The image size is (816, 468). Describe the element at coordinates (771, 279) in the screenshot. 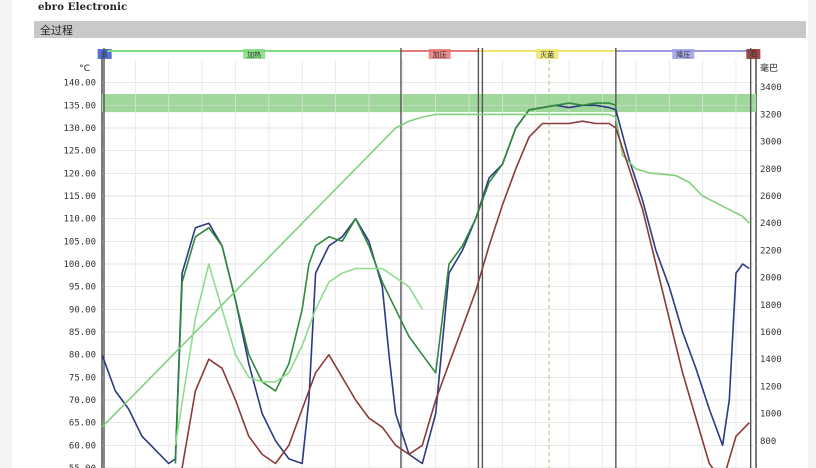

I see `right-tick-label: 2000` at that location.